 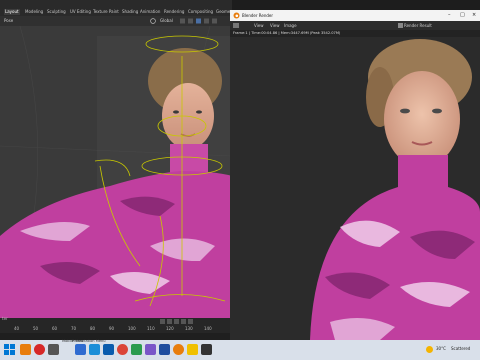 What do you see at coordinates (9, 349) in the screenshot?
I see `start-icon` at bounding box center [9, 349].